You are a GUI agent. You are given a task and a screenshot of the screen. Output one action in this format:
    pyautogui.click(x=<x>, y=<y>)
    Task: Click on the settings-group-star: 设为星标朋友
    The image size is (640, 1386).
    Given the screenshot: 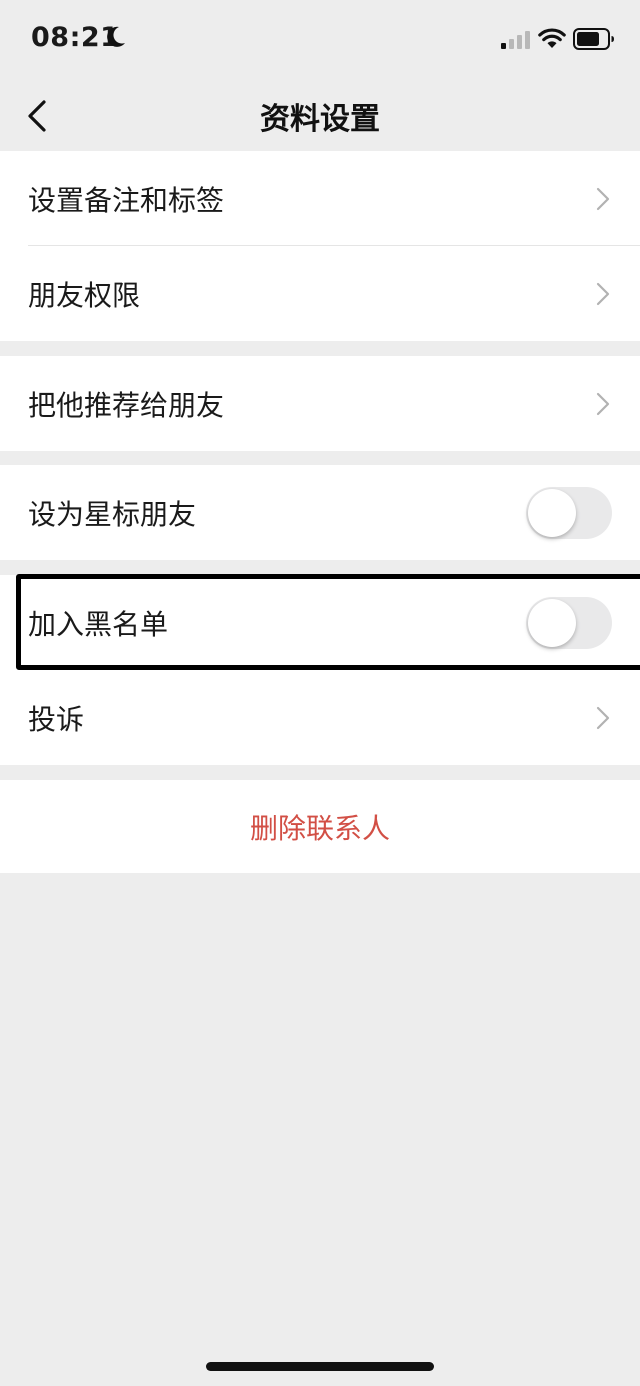 What is the action you would take?
    pyautogui.click(x=320, y=512)
    